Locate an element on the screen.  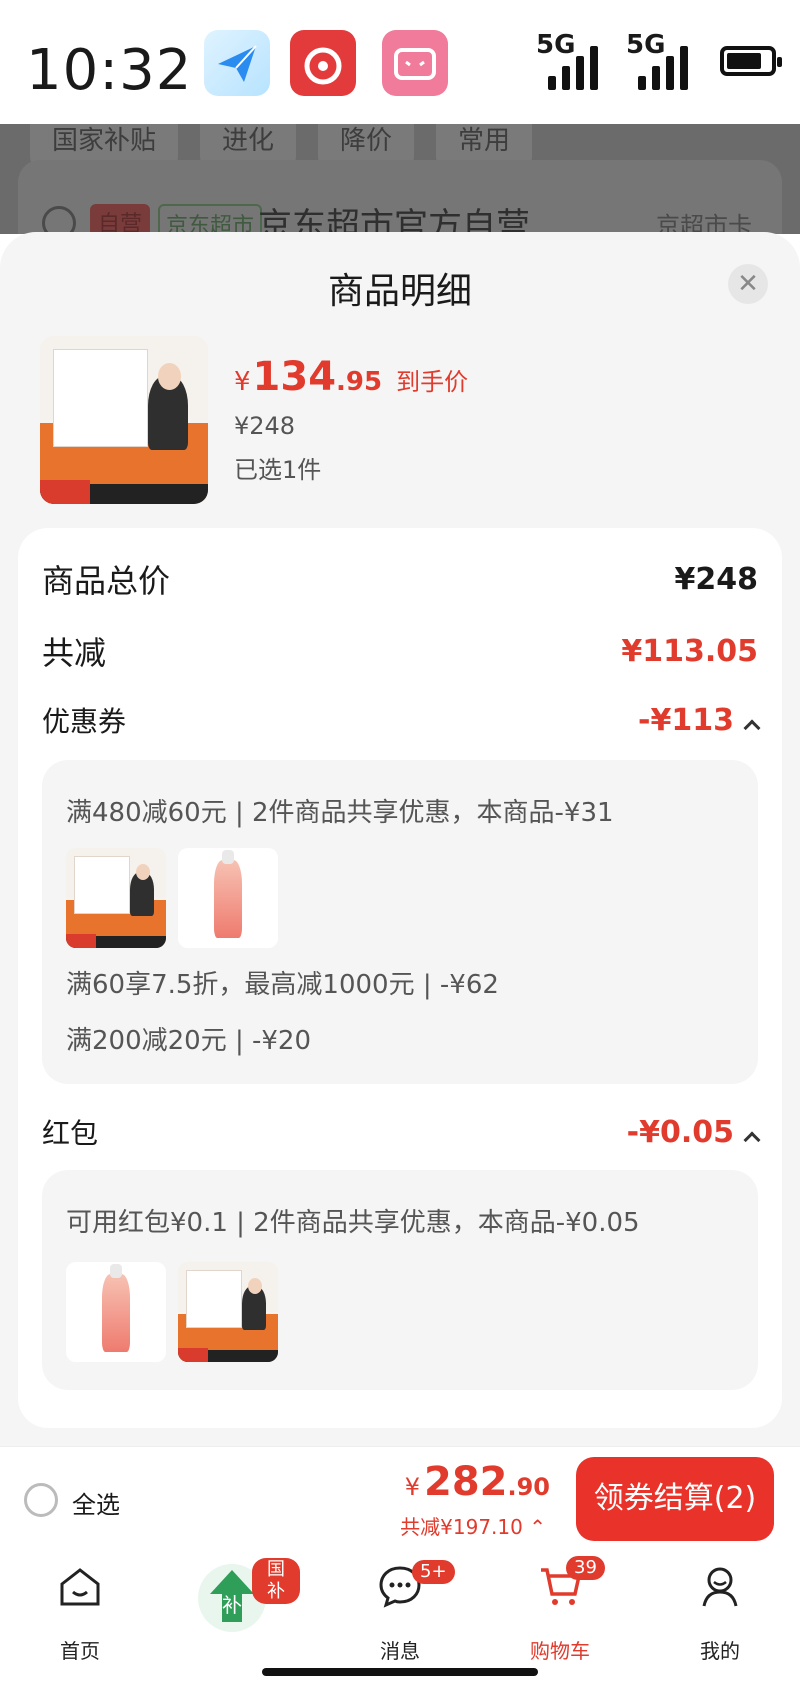
battery-icon is located at coordinates (751, 61).